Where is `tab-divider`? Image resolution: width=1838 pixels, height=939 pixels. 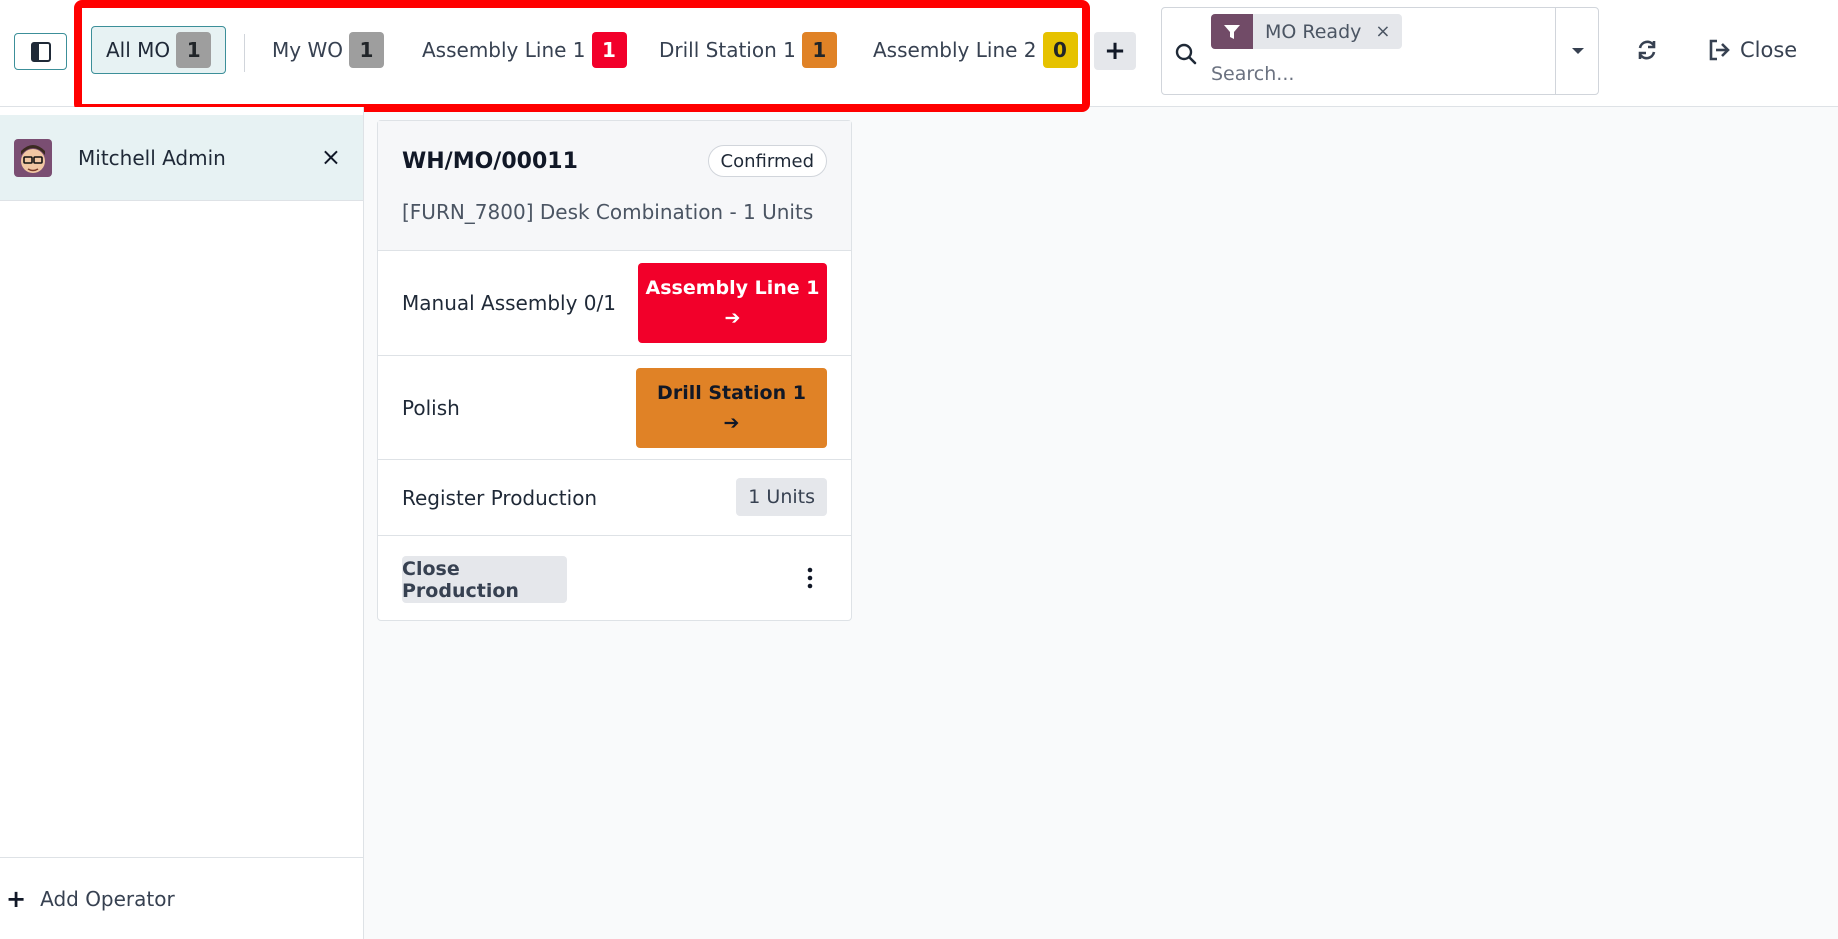 tab-divider is located at coordinates (244, 53).